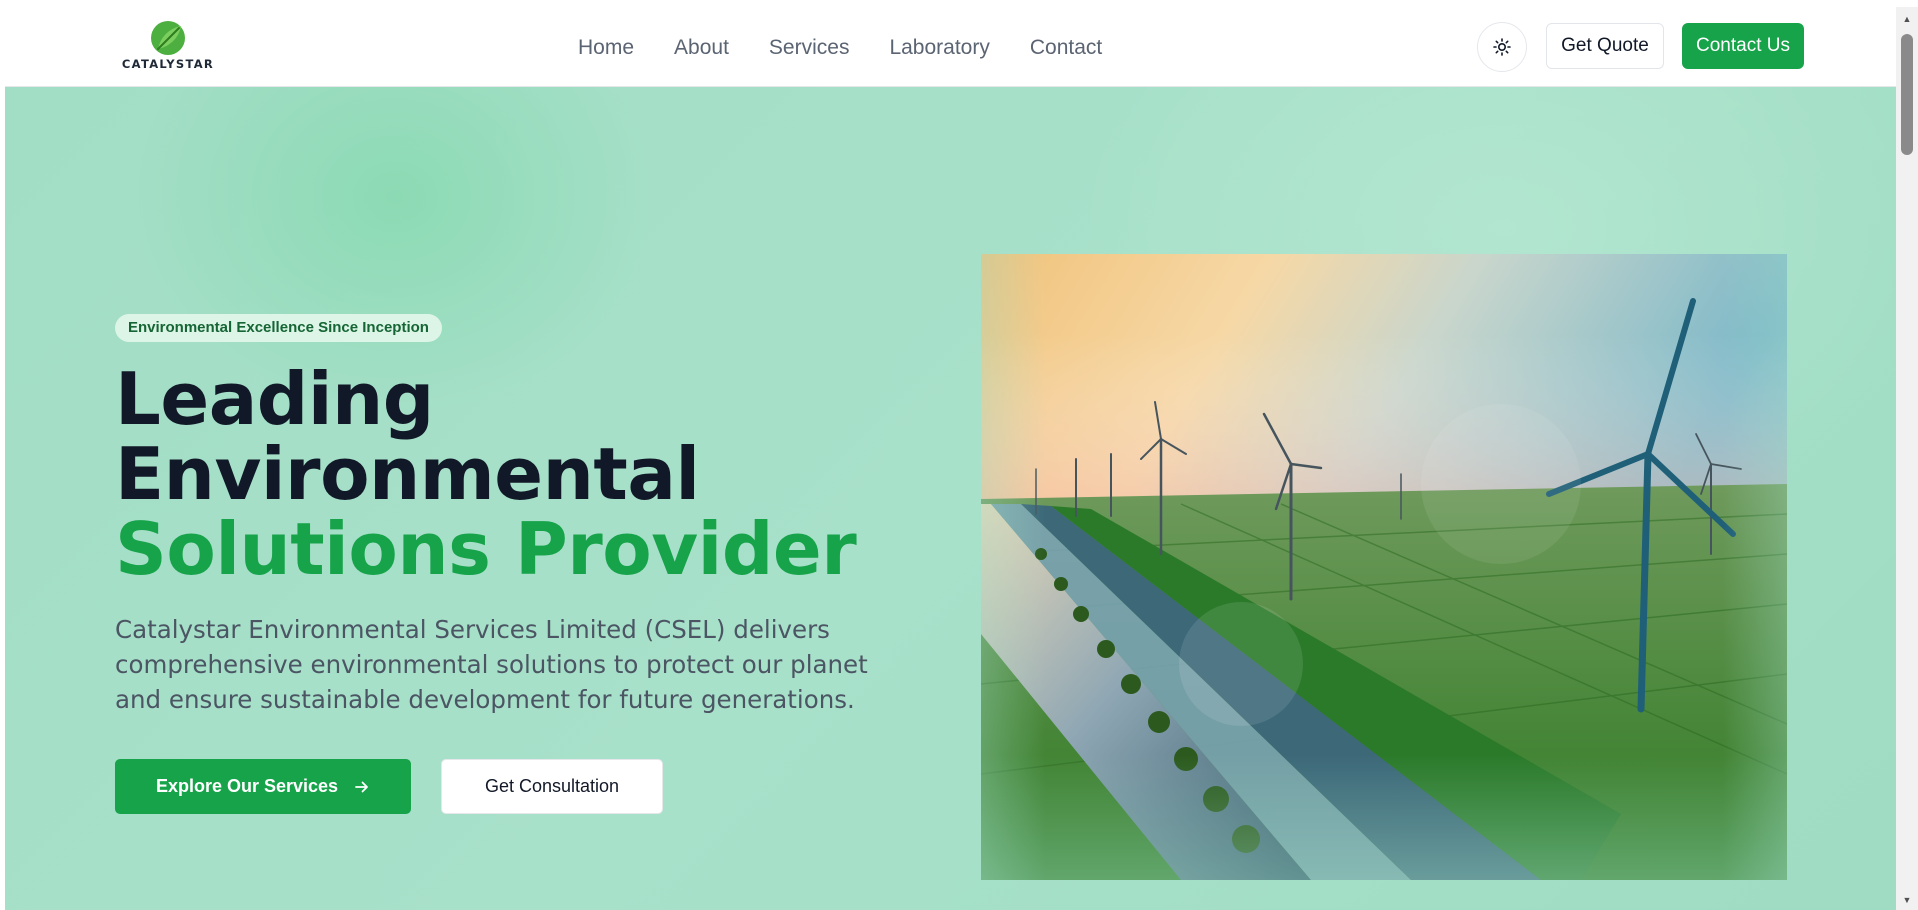 This screenshot has width=1918, height=910. I want to click on contact-us-button: Contact Us, so click(1743, 46).